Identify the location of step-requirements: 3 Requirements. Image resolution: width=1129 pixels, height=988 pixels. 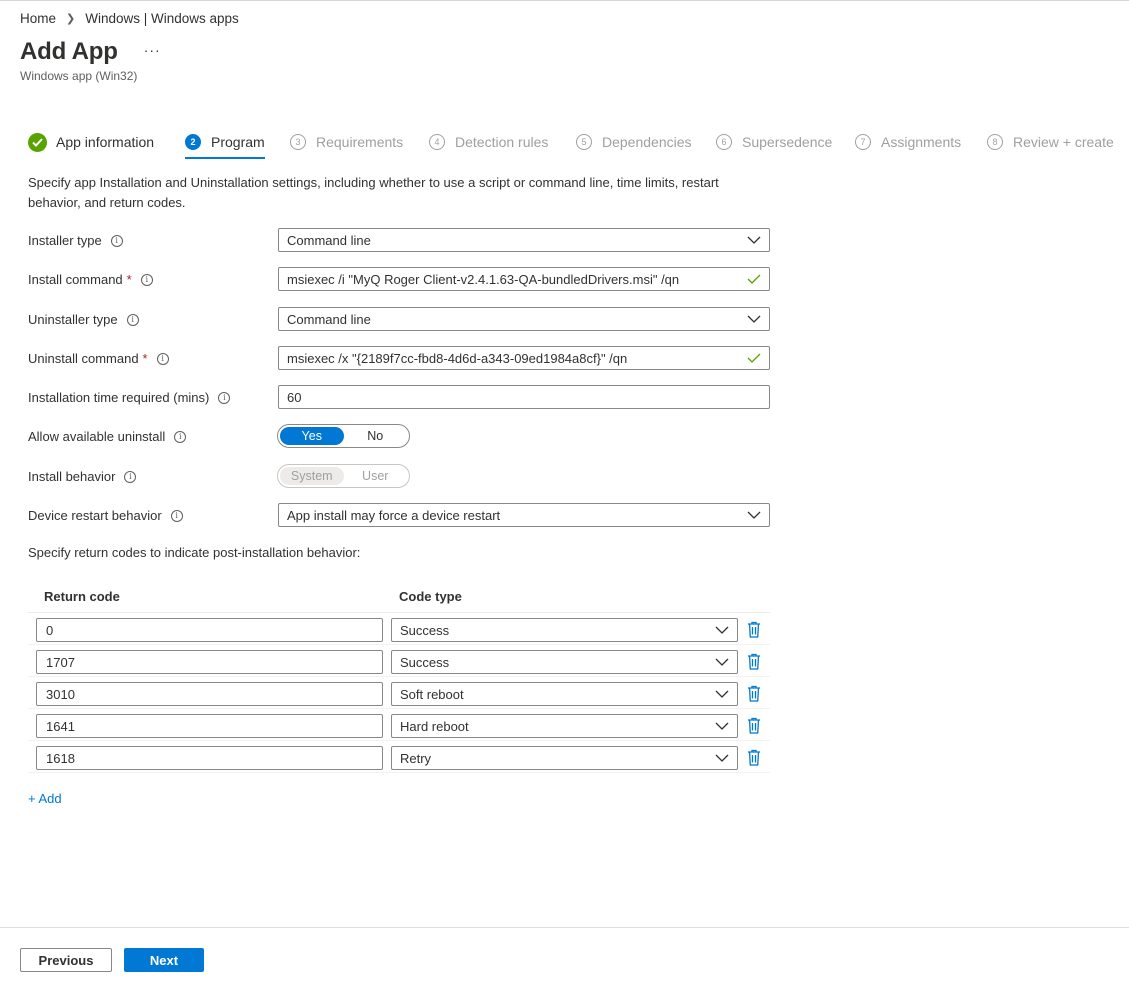
(346, 142).